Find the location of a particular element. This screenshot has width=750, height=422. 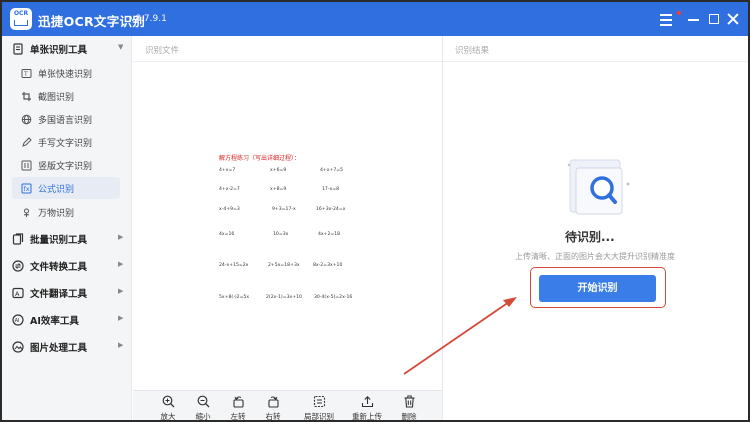

equation: 4+x-2=7 is located at coordinates (229, 189).